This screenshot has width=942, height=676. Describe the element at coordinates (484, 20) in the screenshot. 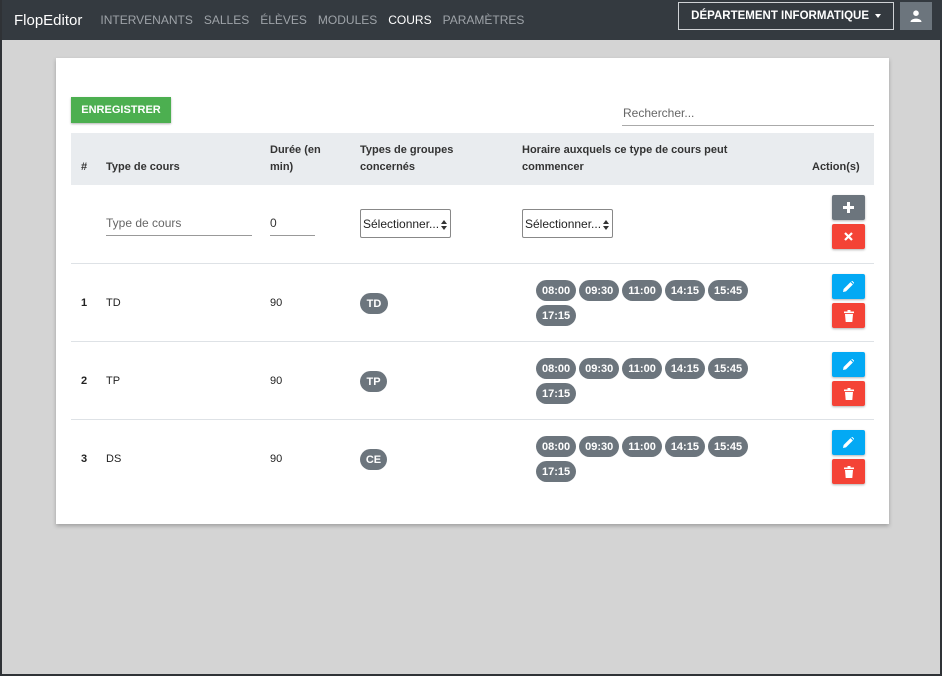

I see `nav-link-parametres: PARAMÈTRES` at that location.